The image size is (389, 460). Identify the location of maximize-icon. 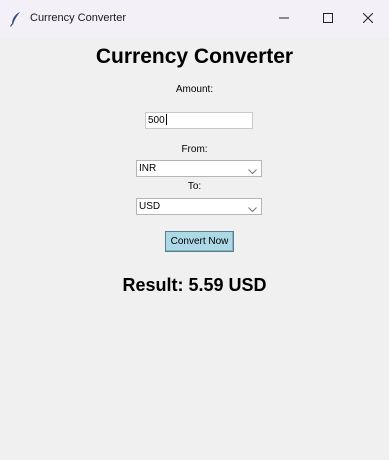
(328, 19).